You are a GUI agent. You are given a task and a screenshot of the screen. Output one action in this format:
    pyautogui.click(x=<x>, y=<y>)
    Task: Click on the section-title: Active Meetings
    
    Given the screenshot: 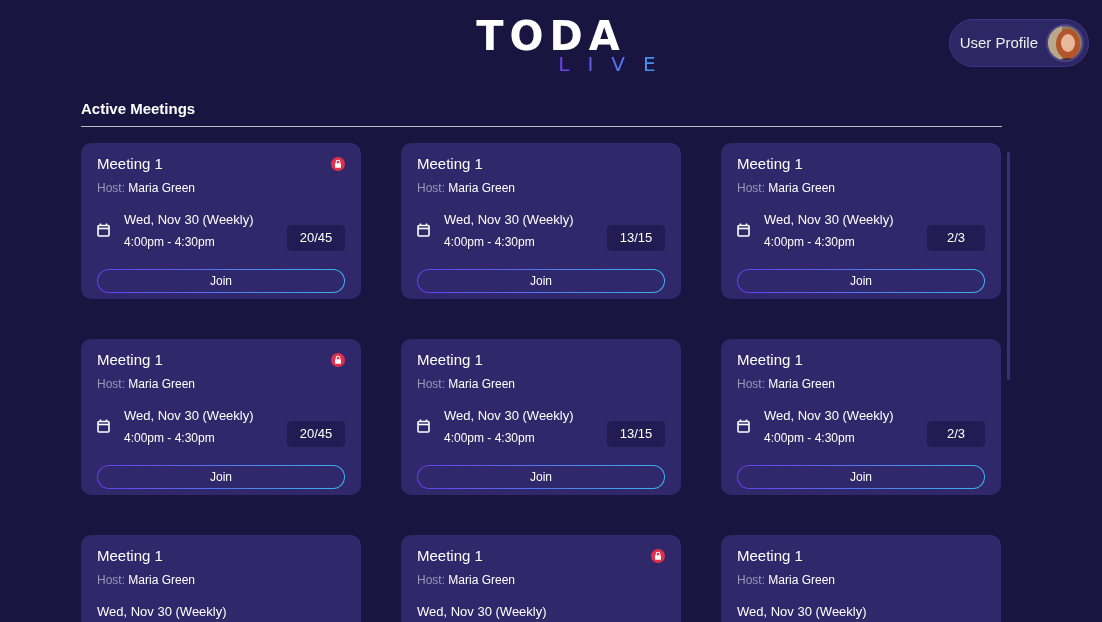 What is the action you would take?
    pyautogui.click(x=541, y=112)
    